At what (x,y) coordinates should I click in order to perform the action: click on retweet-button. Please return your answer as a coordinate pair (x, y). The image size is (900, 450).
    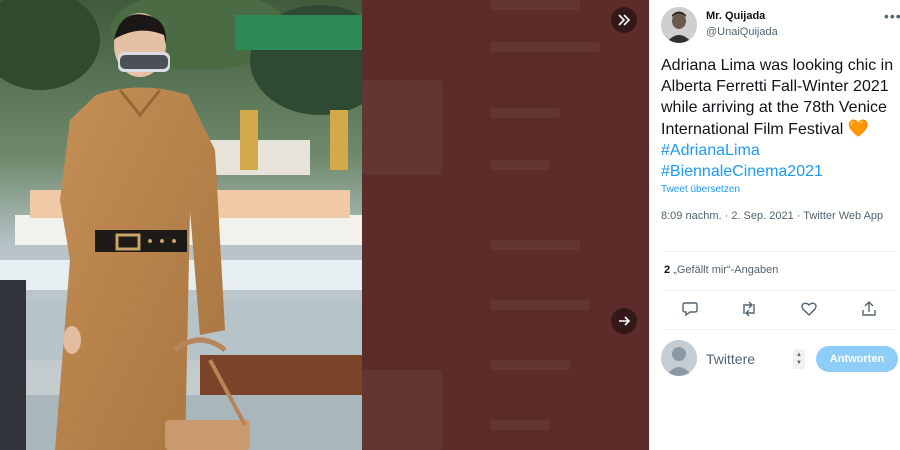
    Looking at the image, I should click on (749, 309).